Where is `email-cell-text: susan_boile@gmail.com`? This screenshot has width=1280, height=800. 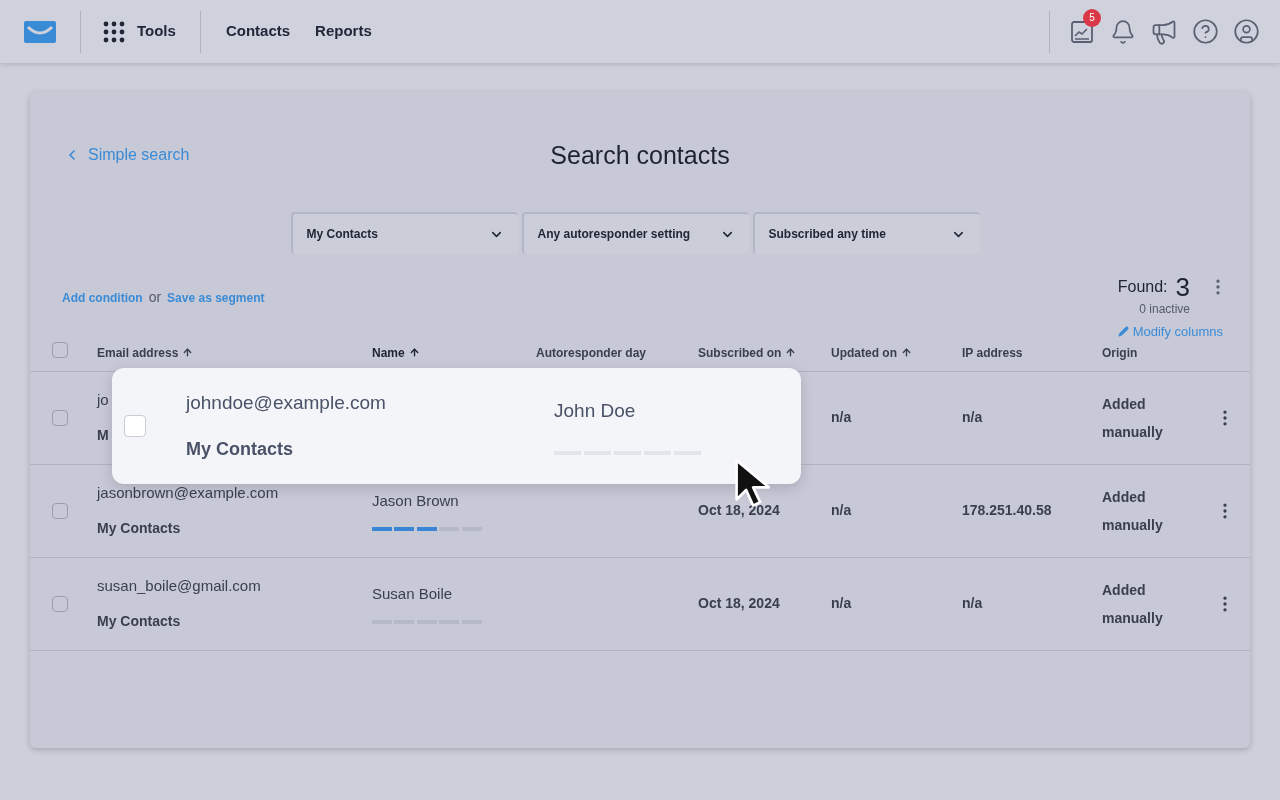
email-cell-text: susan_boile@gmail.com is located at coordinates (179, 585).